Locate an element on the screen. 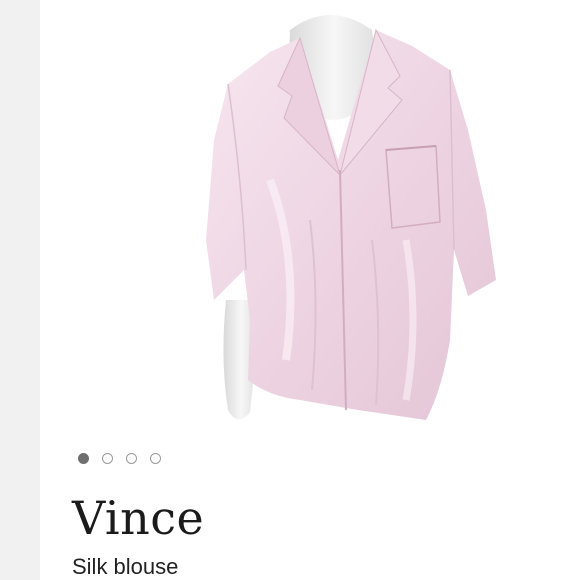 Image resolution: width=580 pixels, height=580 pixels. left-margin-strip is located at coordinates (20, 290).